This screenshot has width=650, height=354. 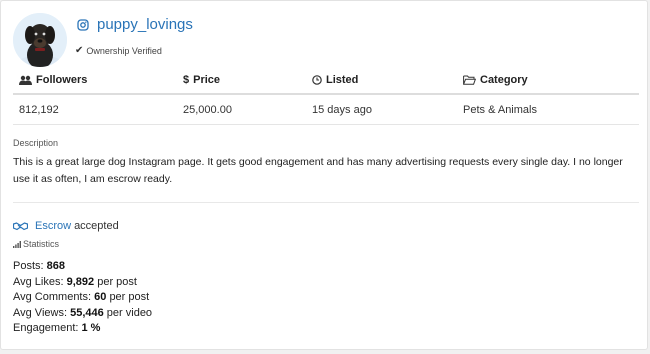 I want to click on stat-avg-comments: Avg Comments: 60 per post, so click(x=82, y=298).